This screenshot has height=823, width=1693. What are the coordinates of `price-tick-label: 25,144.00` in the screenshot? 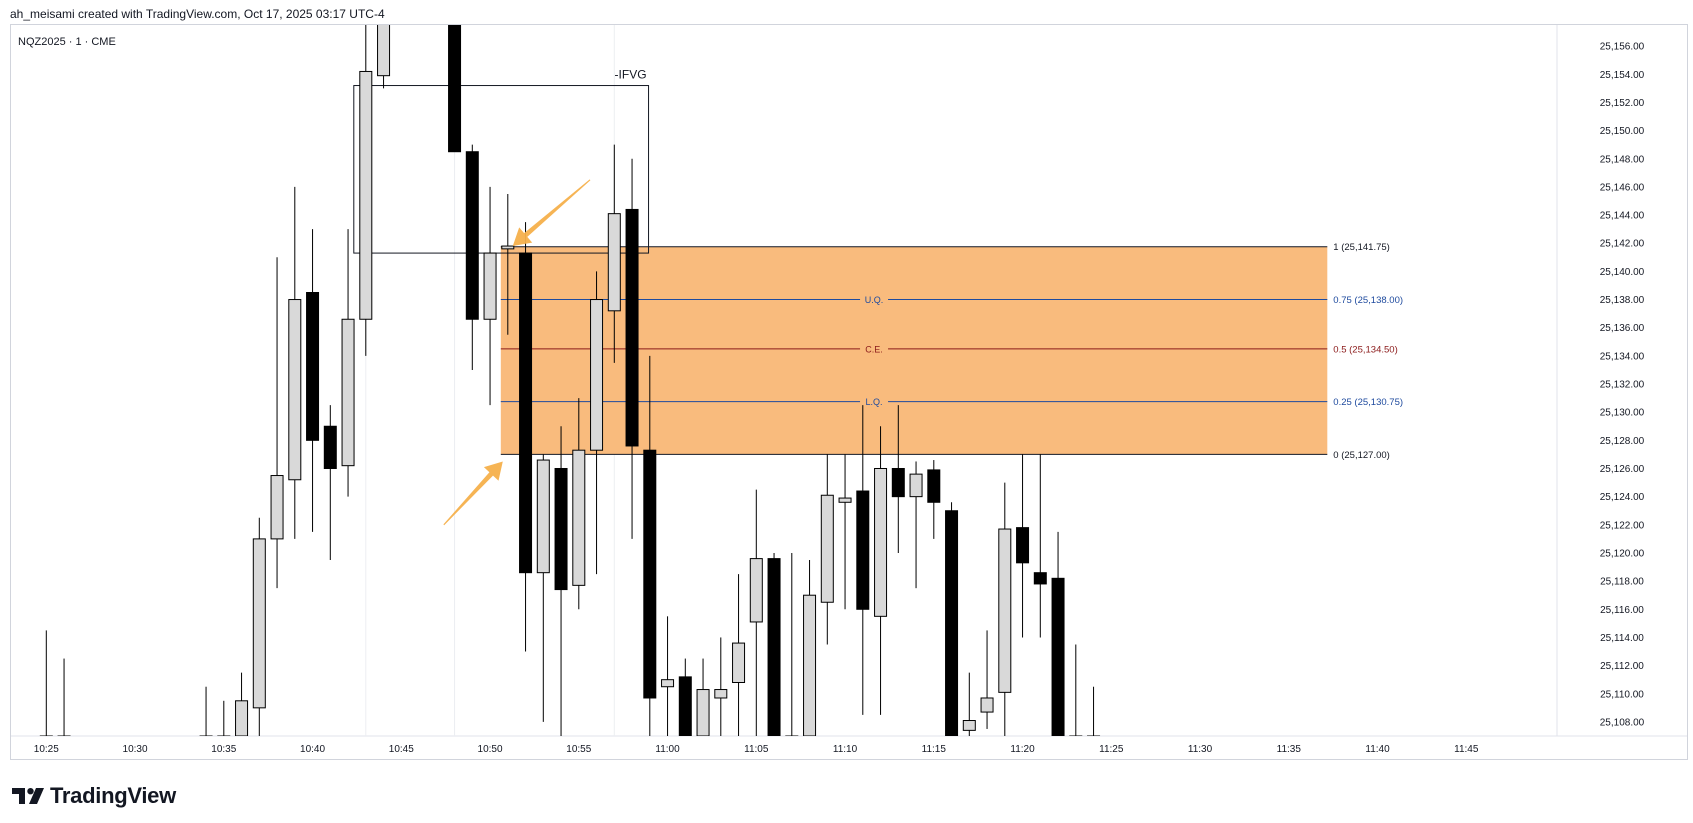 It's located at (1622, 216).